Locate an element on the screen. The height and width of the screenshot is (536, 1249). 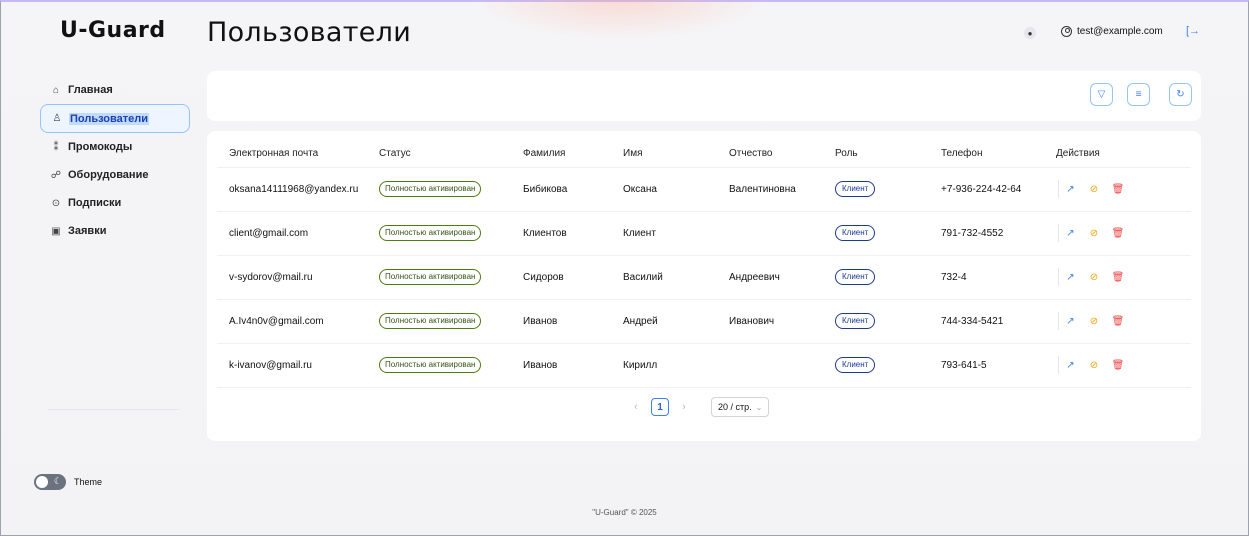
column-header: Статус is located at coordinates (439, 154).